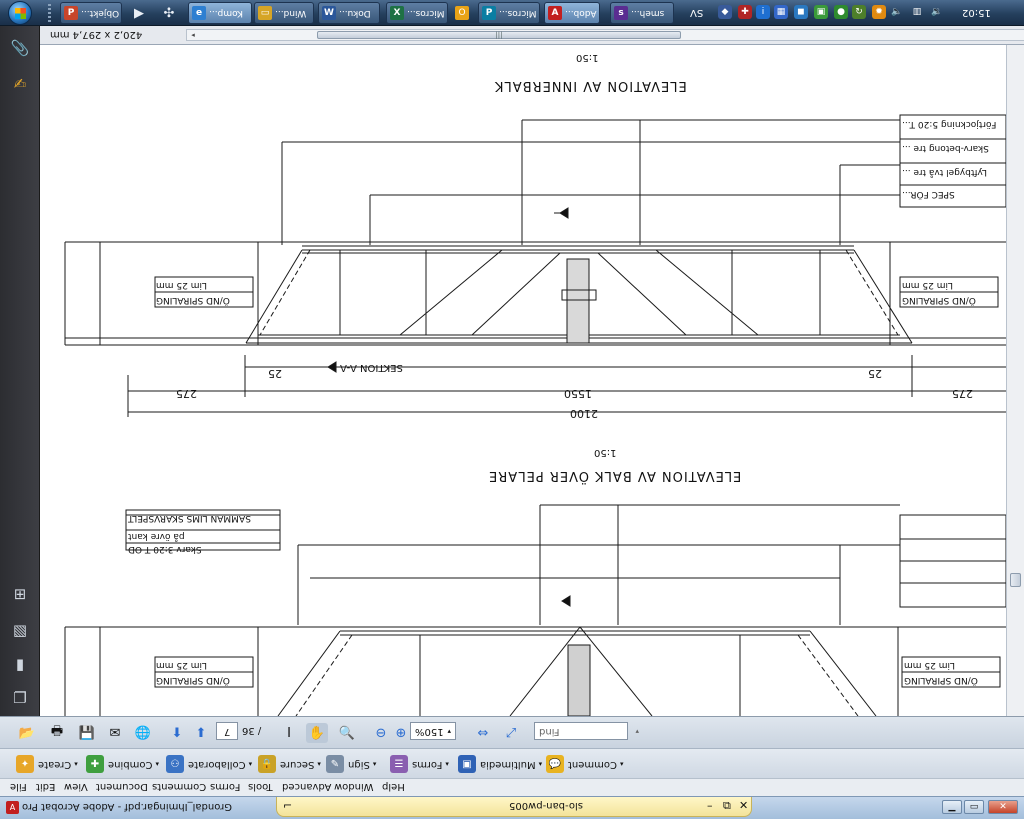 The image size is (1024, 819). What do you see at coordinates (169, 13) in the screenshot?
I see `network-icon: ✣` at bounding box center [169, 13].